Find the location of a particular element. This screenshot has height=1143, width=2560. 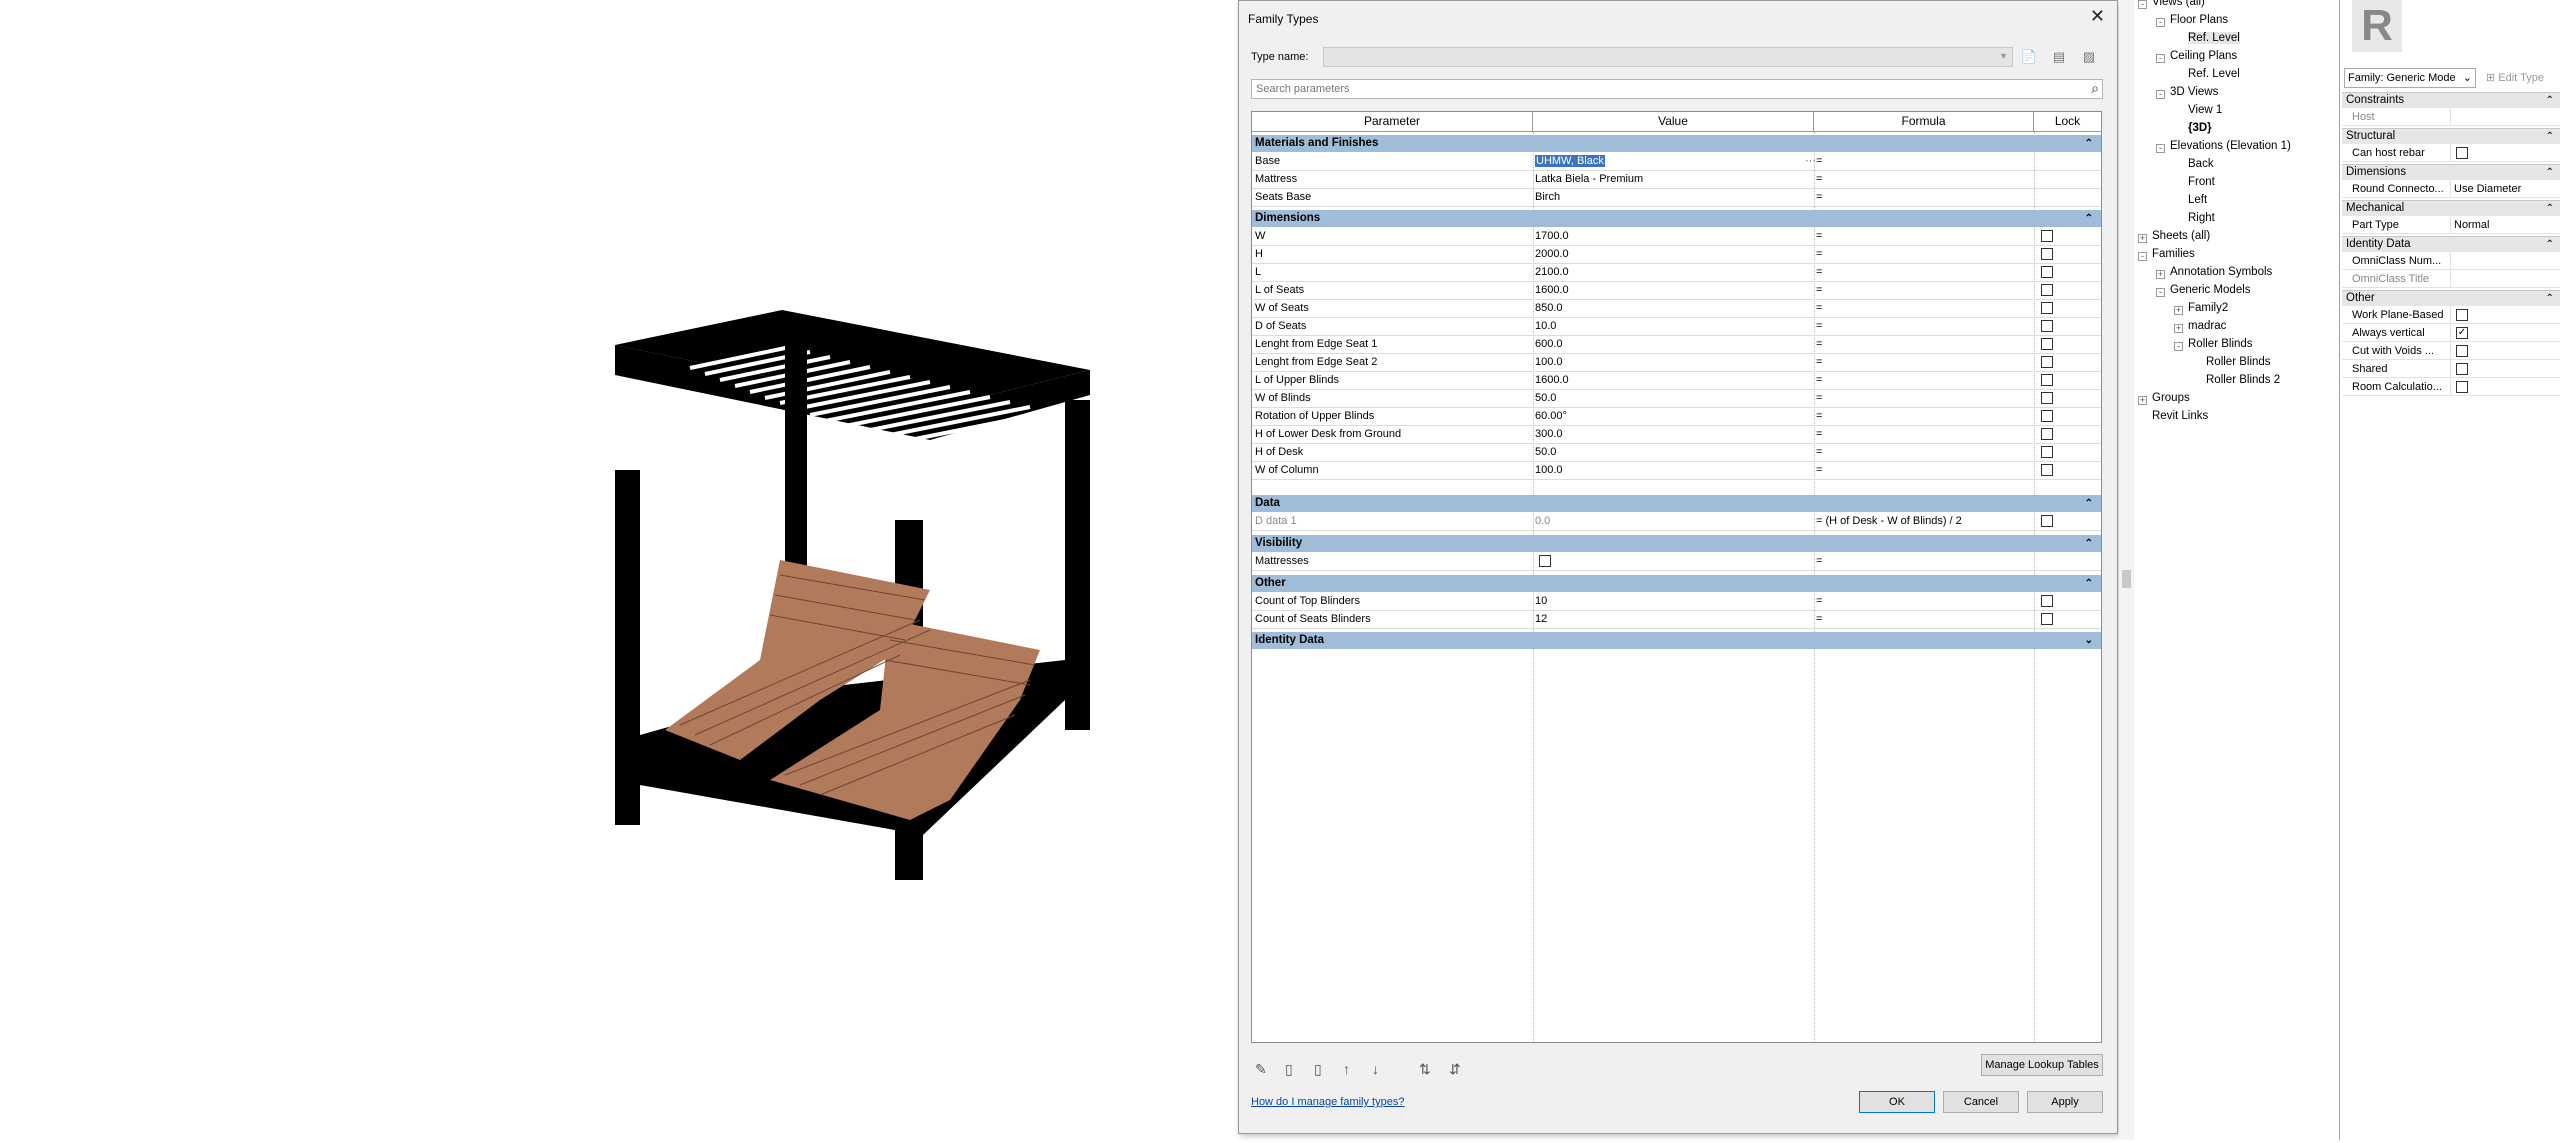

prop-work-plane-based: Work Plane-Based is located at coordinates (2451, 315).